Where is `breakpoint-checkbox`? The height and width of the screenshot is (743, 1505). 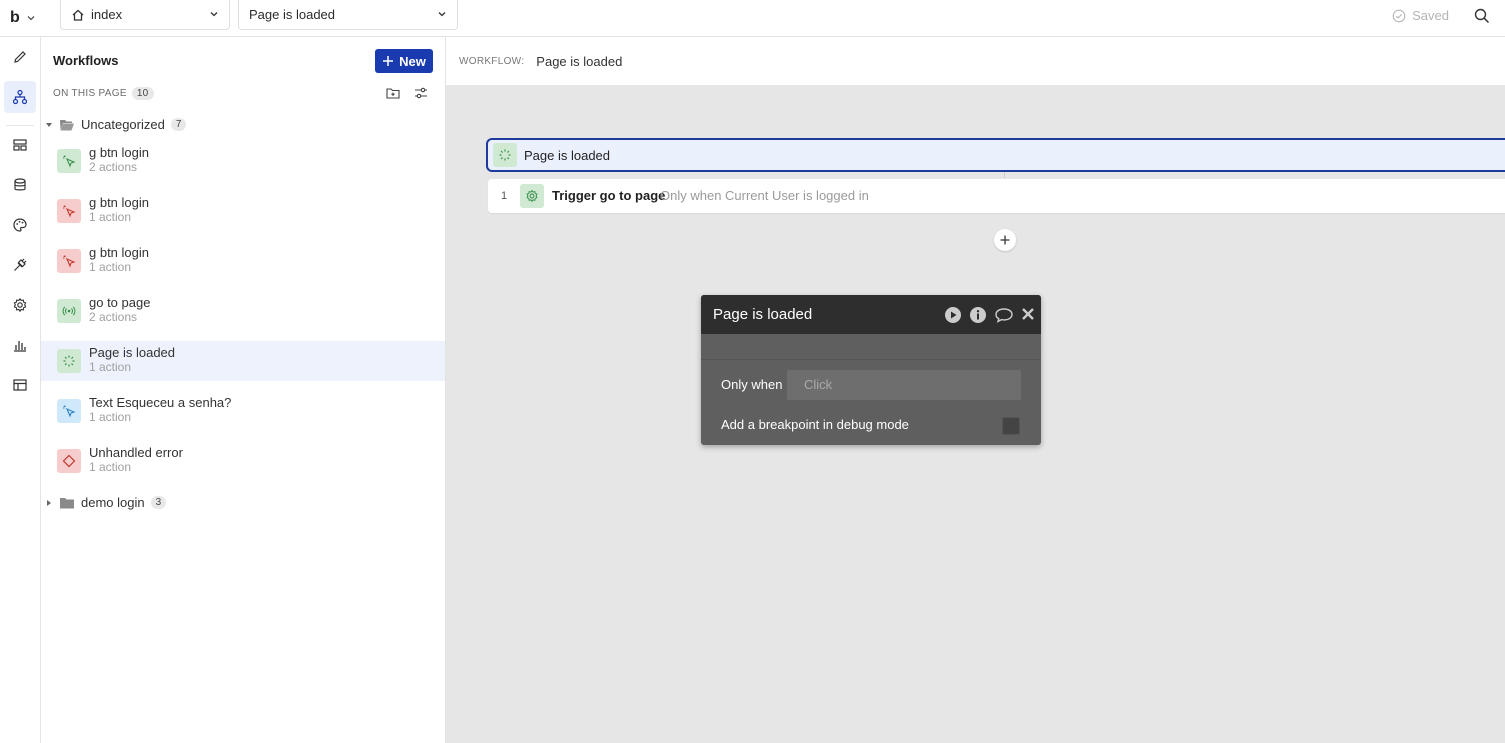 breakpoint-checkbox is located at coordinates (1011, 426).